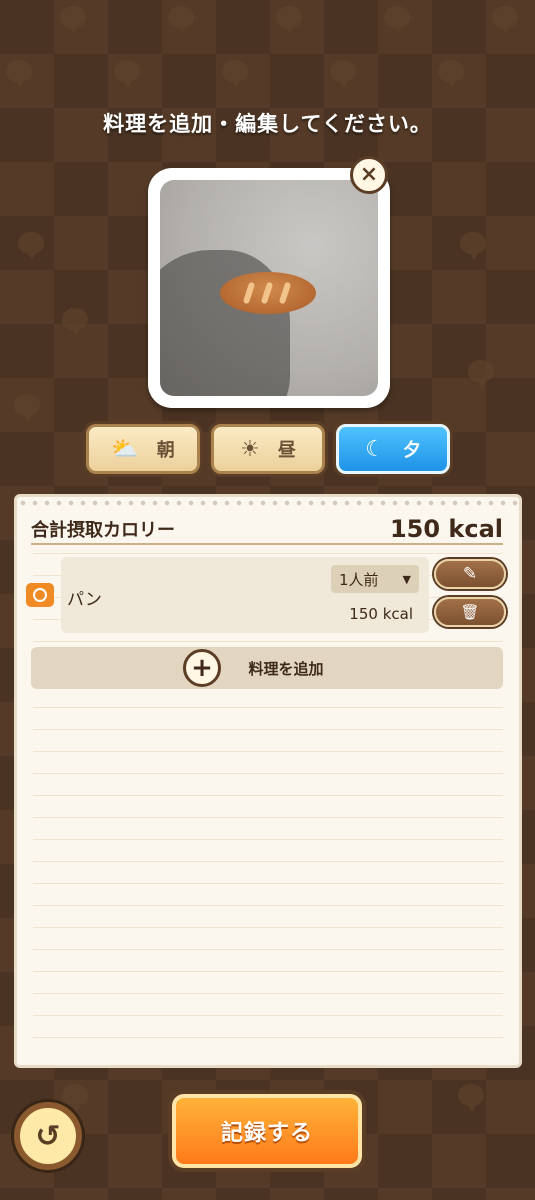  Describe the element at coordinates (165, 450) in the screenshot. I see `tab-breakfast-label: 朝` at that location.